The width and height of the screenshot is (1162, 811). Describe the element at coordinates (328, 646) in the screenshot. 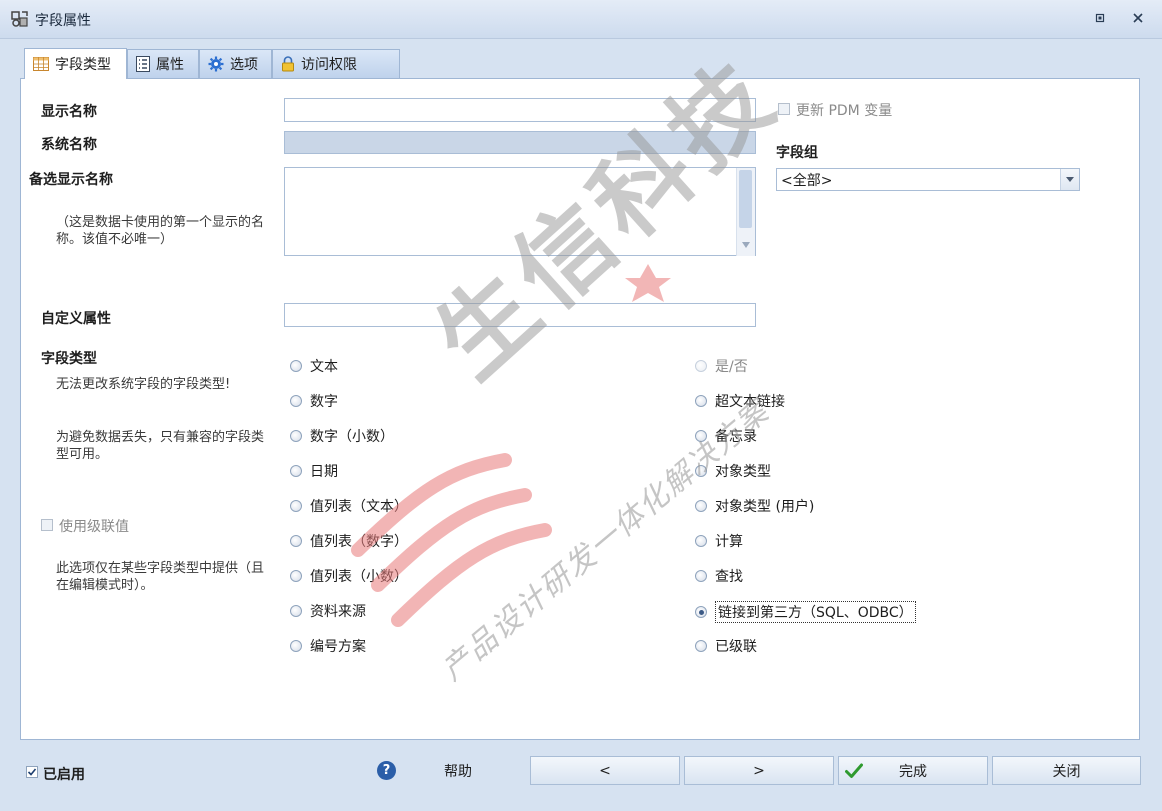

I see `radio-numbering-scheme: 编号方案` at that location.